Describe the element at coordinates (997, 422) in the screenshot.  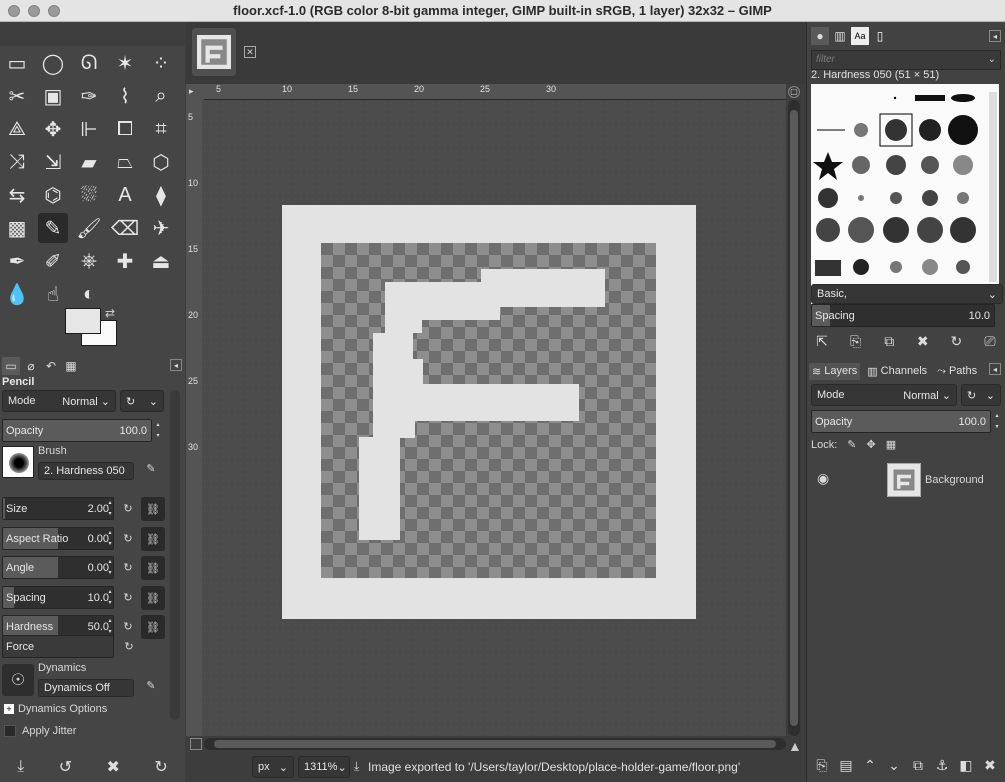
I see `layer-opacity-spinner: ▴ ▾` at that location.